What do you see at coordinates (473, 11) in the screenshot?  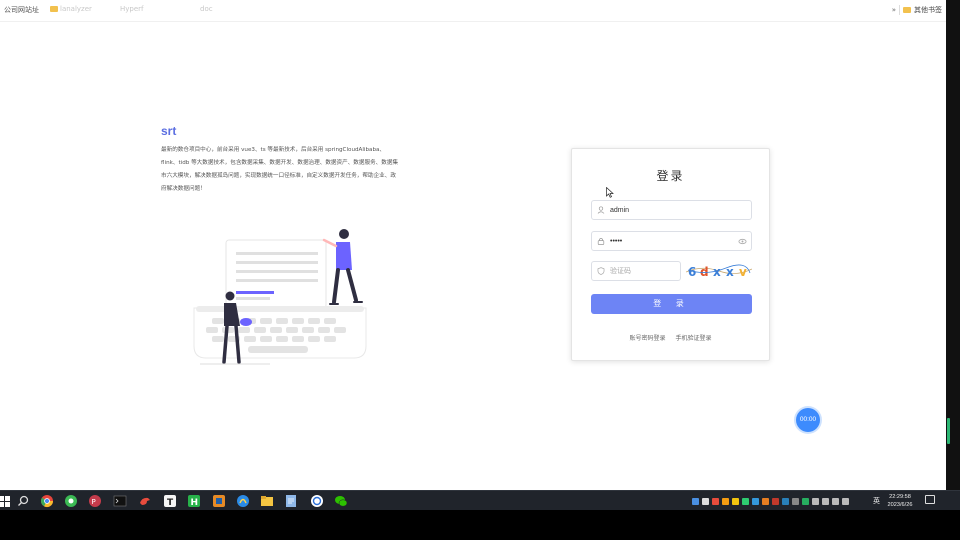 I see `bookmarks-bar: 公司网站址 lanalyzer Hyperf doc » 其他书签` at bounding box center [473, 11].